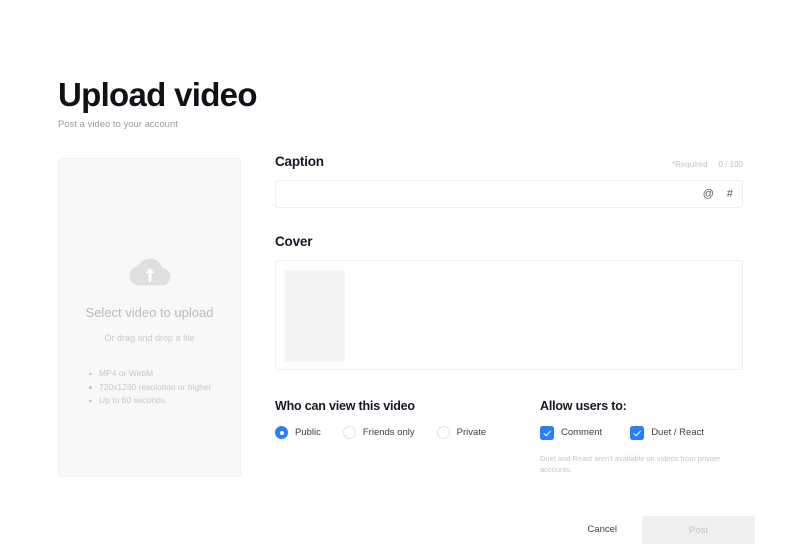  Describe the element at coordinates (149, 338) in the screenshot. I see `upload-dropzone-subtitle: Or drag and drop a file` at that location.